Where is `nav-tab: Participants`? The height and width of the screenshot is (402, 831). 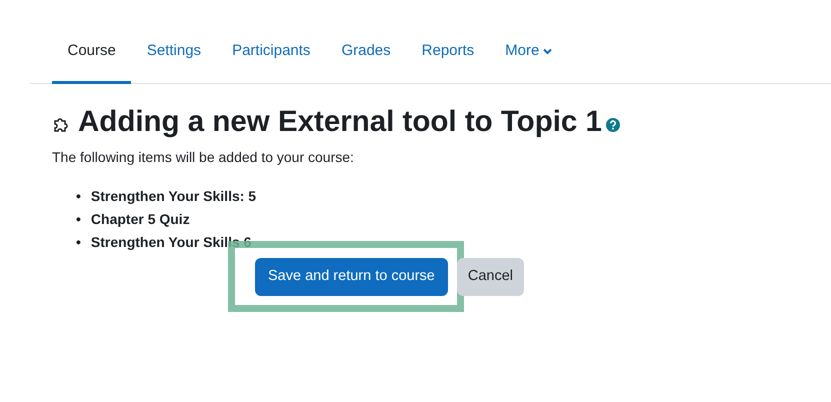
nav-tab: Participants is located at coordinates (271, 58).